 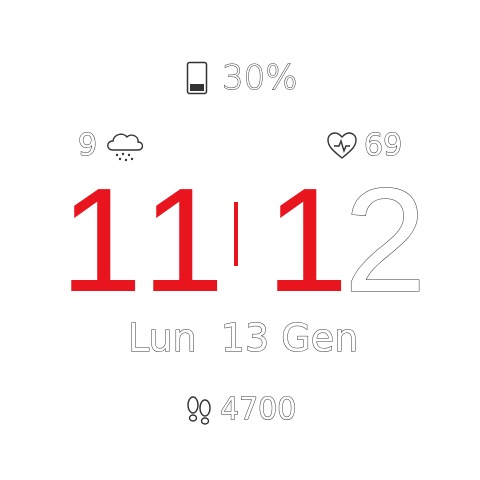 What do you see at coordinates (342, 145) in the screenshot?
I see `heart-pulse-icon` at bounding box center [342, 145].